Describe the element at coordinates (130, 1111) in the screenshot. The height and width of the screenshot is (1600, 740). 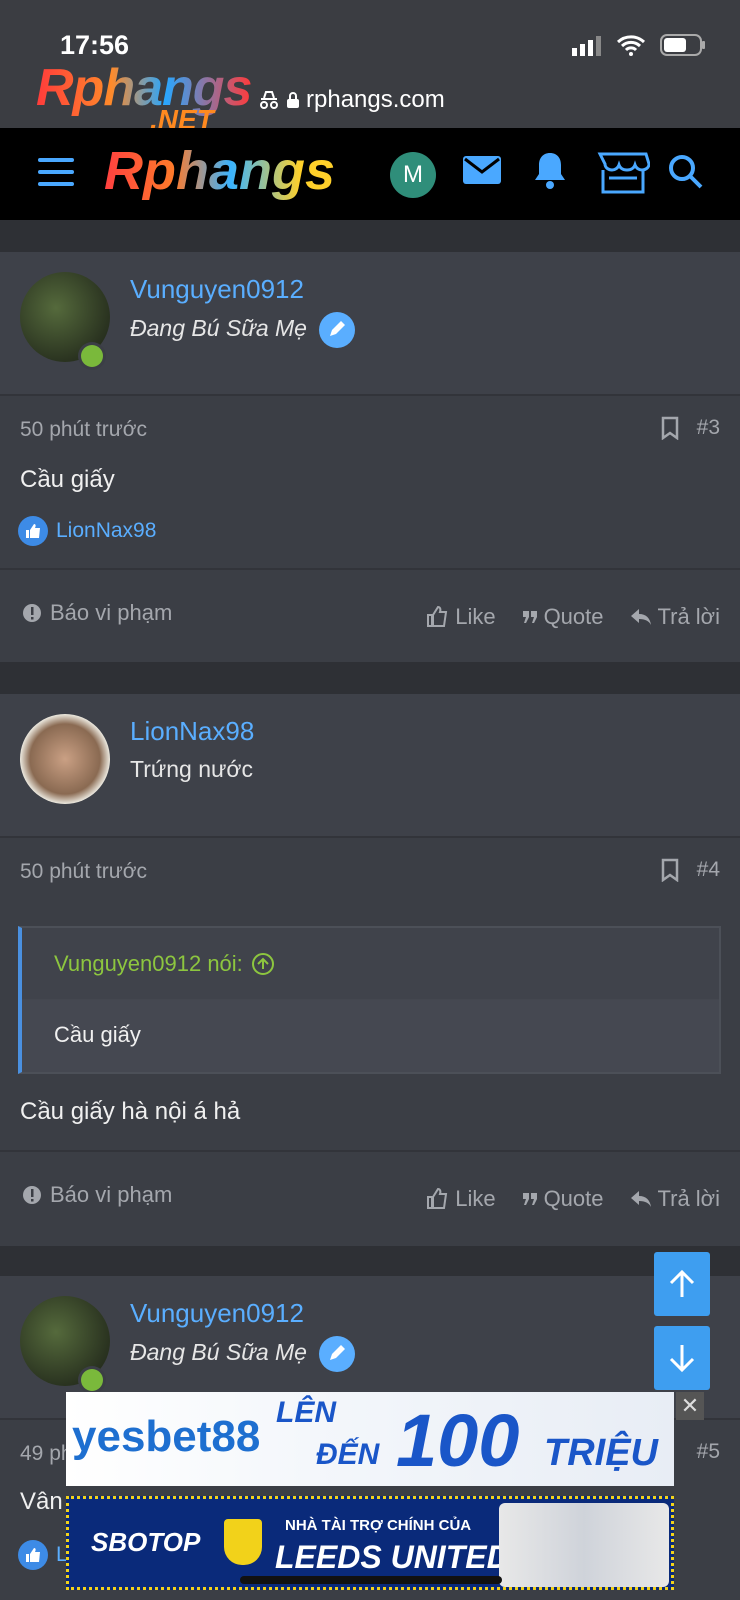
I see `post-content: Cầu giấy hà nội á hả` at that location.